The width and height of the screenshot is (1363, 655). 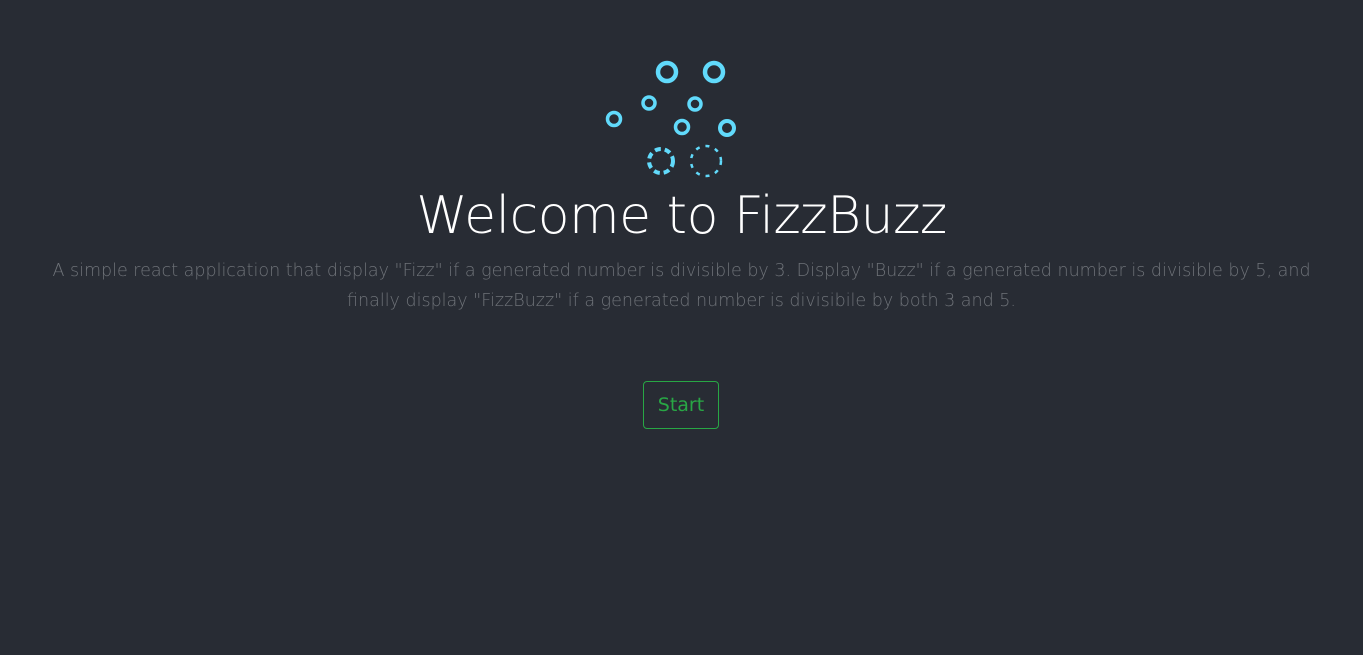 What do you see at coordinates (681, 216) in the screenshot?
I see `page-title: Welcome to FizzBuzz` at bounding box center [681, 216].